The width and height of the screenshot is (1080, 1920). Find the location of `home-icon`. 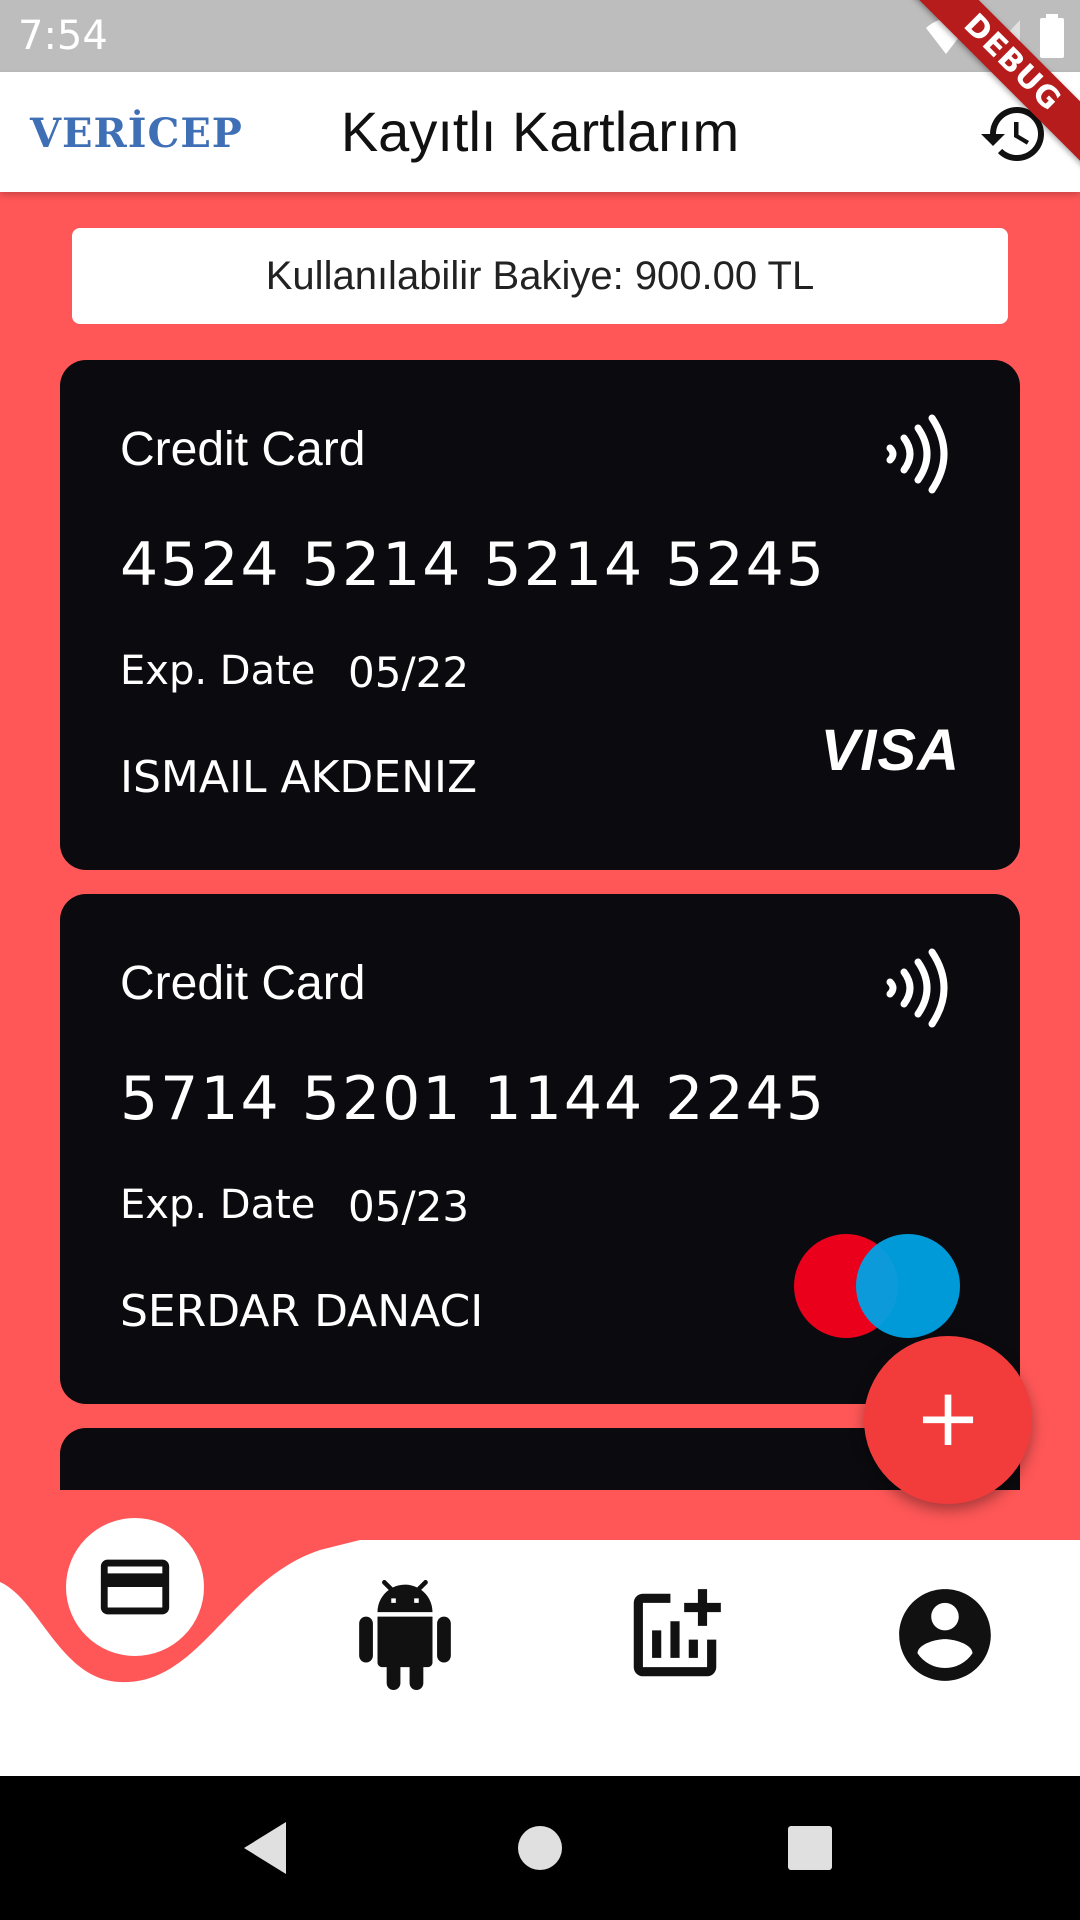

home-icon is located at coordinates (540, 1848).